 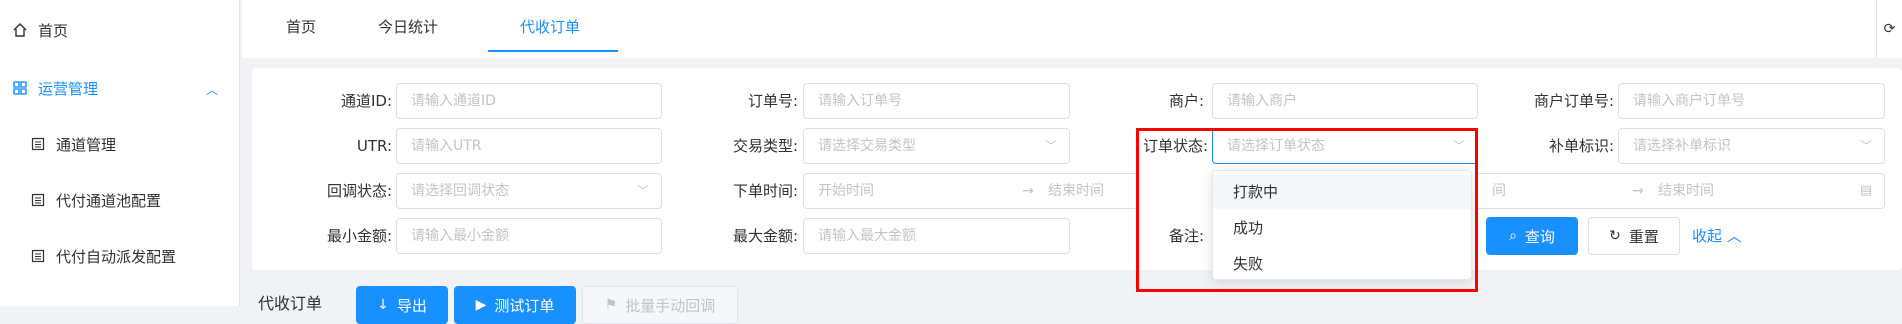 What do you see at coordinates (20, 30) in the screenshot?
I see `home-icon` at bounding box center [20, 30].